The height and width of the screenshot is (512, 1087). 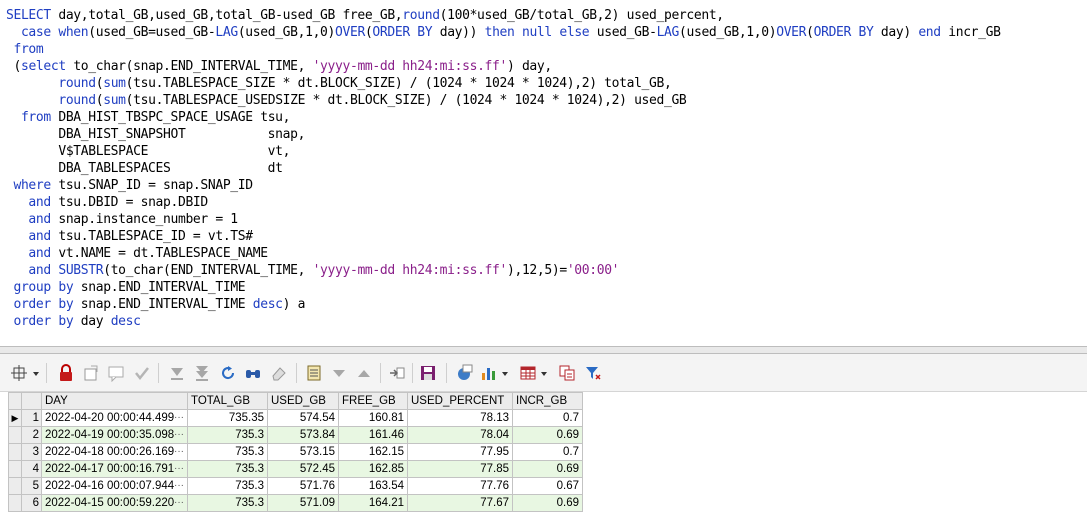 What do you see at coordinates (31, 469) in the screenshot?
I see `row-number: 4` at bounding box center [31, 469].